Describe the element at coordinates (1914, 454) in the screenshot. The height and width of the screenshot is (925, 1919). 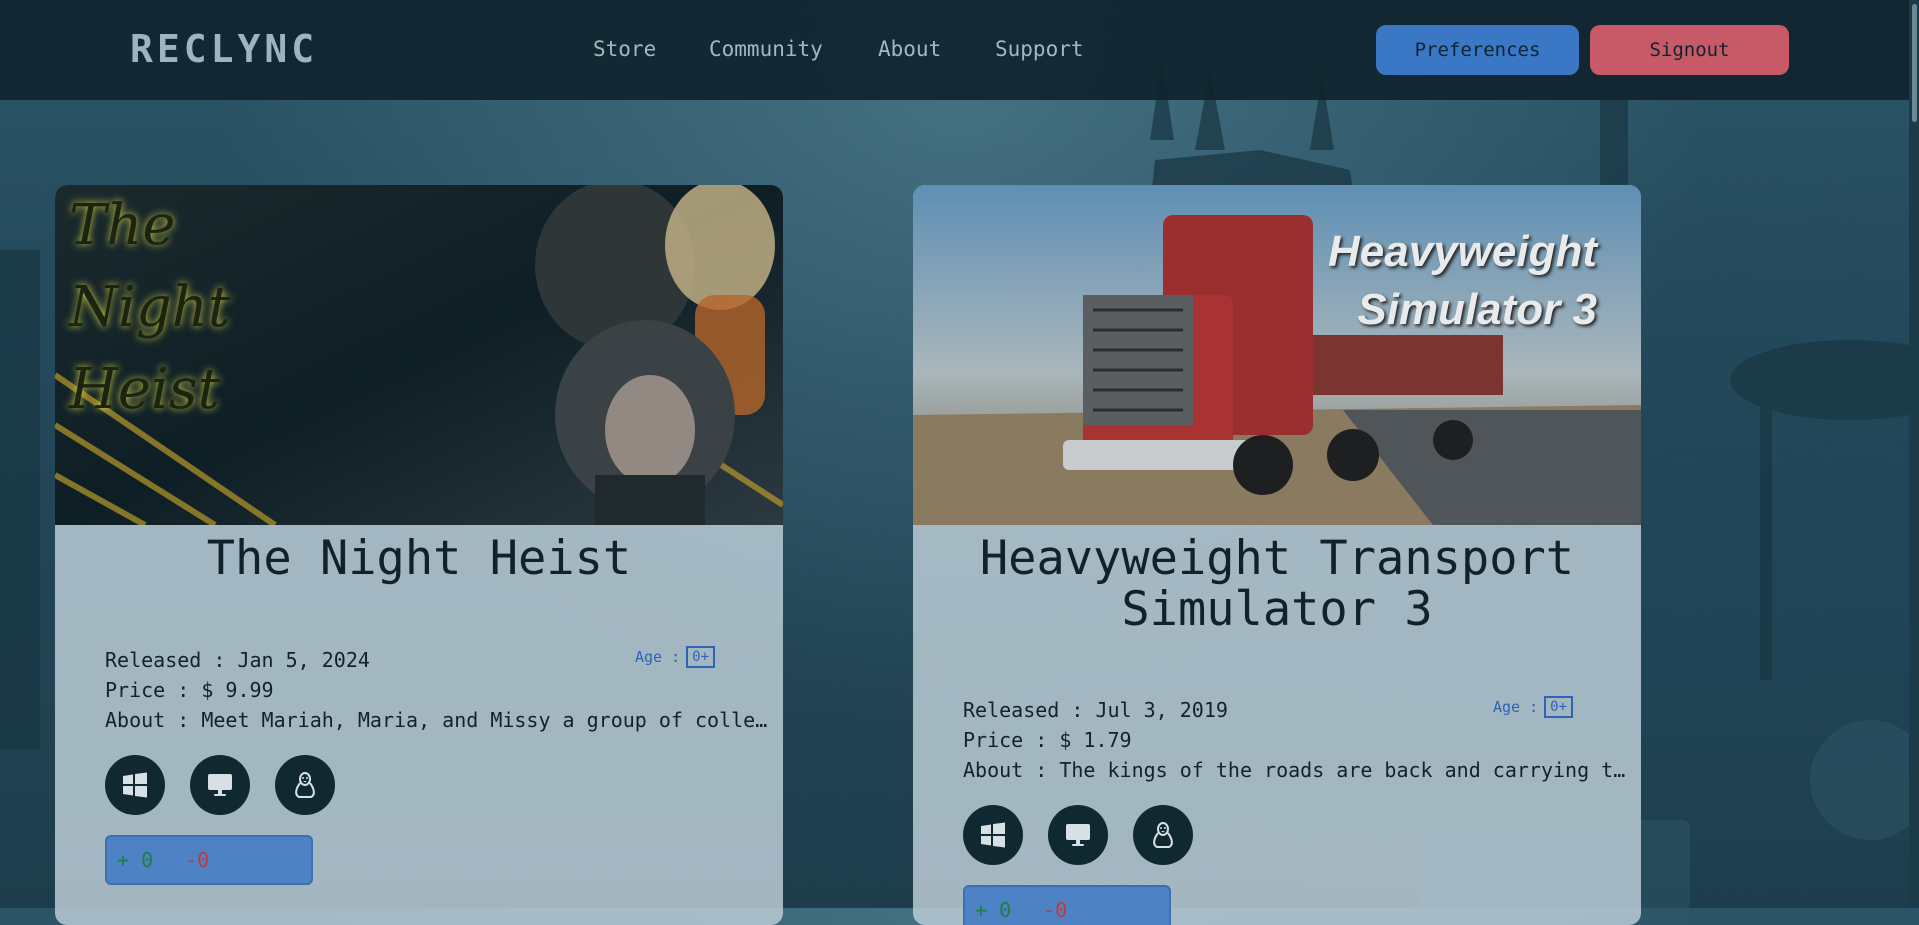
I see `page-scrollbar` at that location.